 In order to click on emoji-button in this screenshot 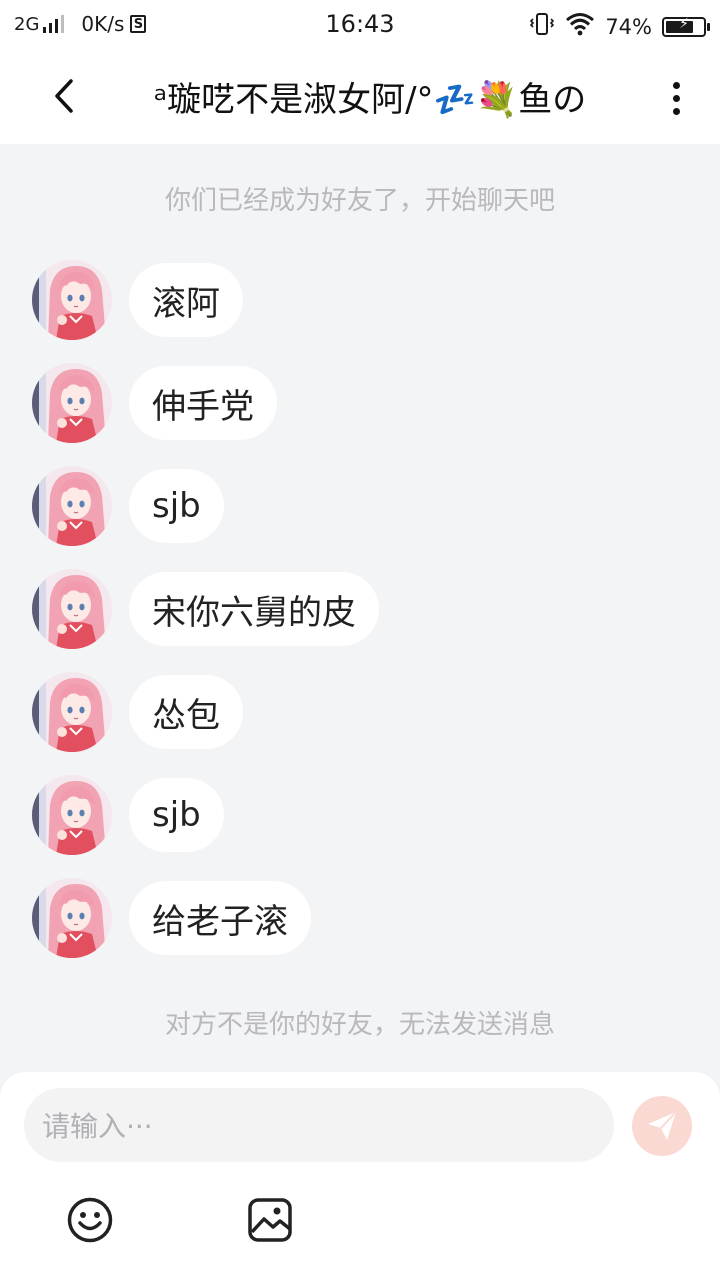, I will do `click(90, 1220)`.